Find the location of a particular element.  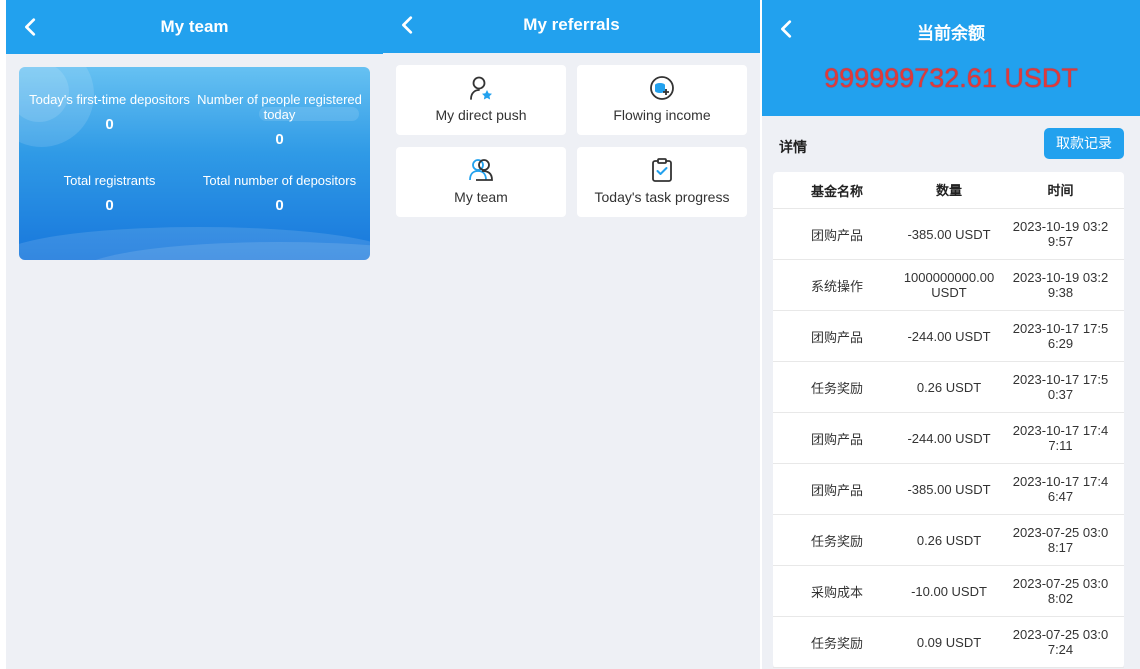

table-row: 团购产品 -385.00 USDT 2023-10-17 17:46:47 is located at coordinates (948, 489).